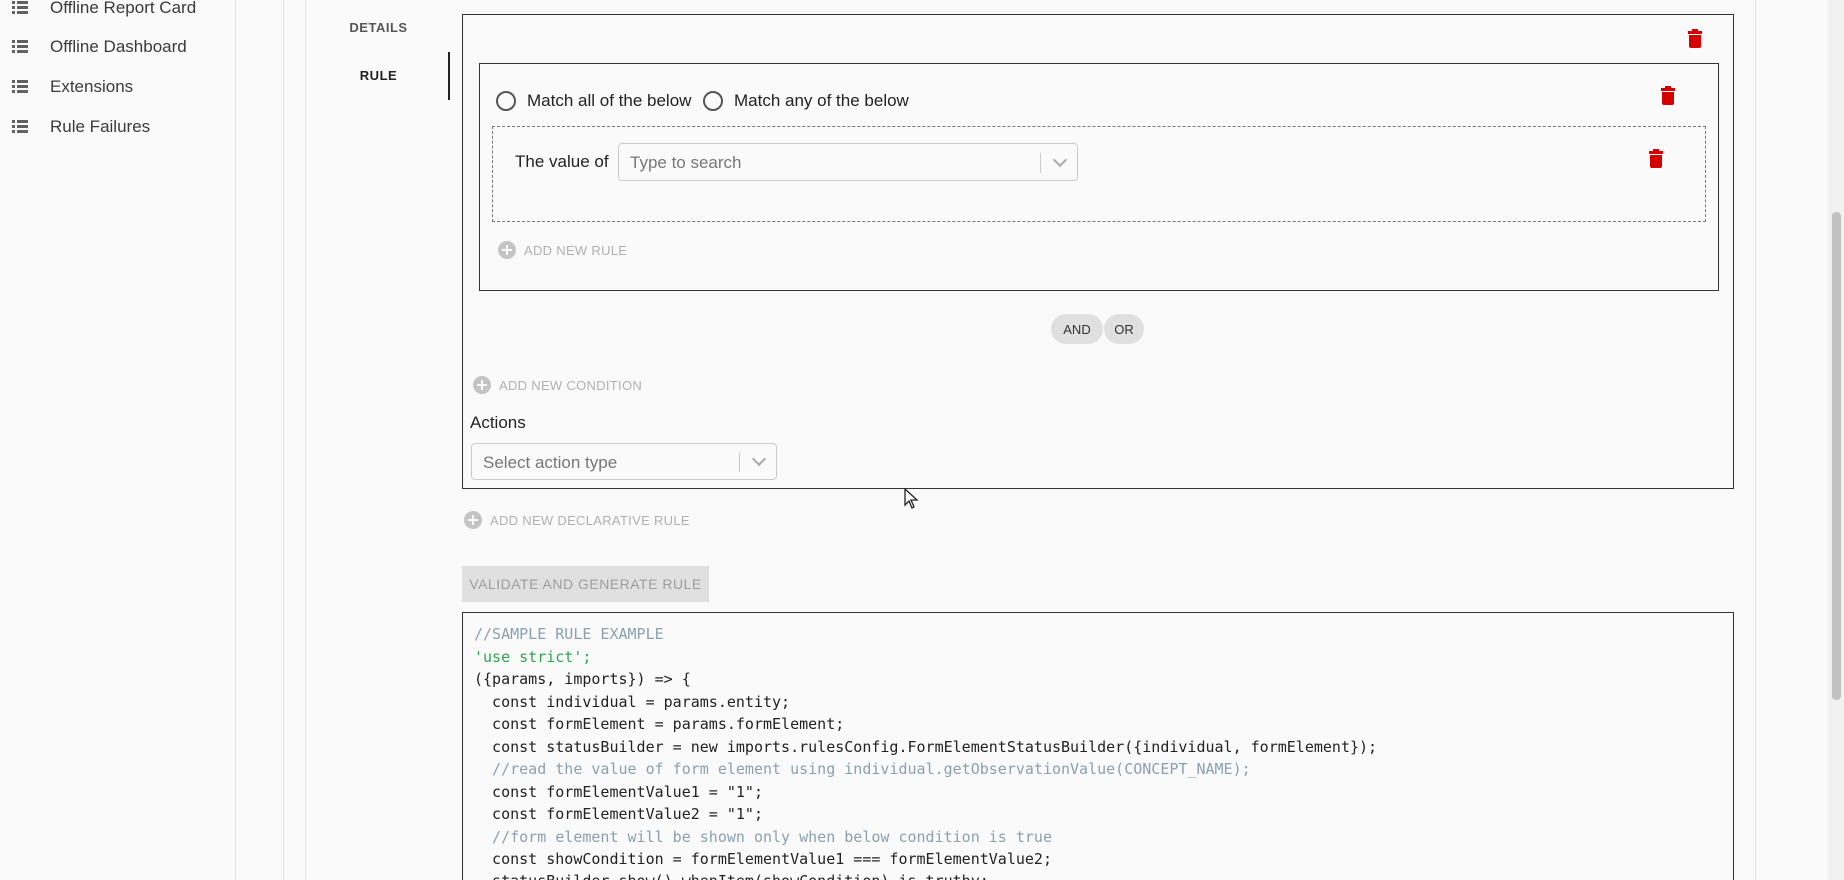  I want to click on tab-indicator, so click(449, 76).